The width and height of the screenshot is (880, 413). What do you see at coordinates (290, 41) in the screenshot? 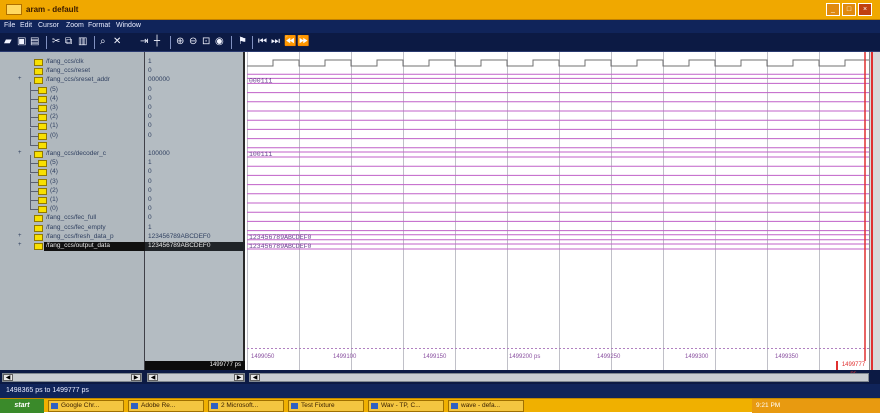
I see `first-edge-icon: ⏪` at bounding box center [290, 41].